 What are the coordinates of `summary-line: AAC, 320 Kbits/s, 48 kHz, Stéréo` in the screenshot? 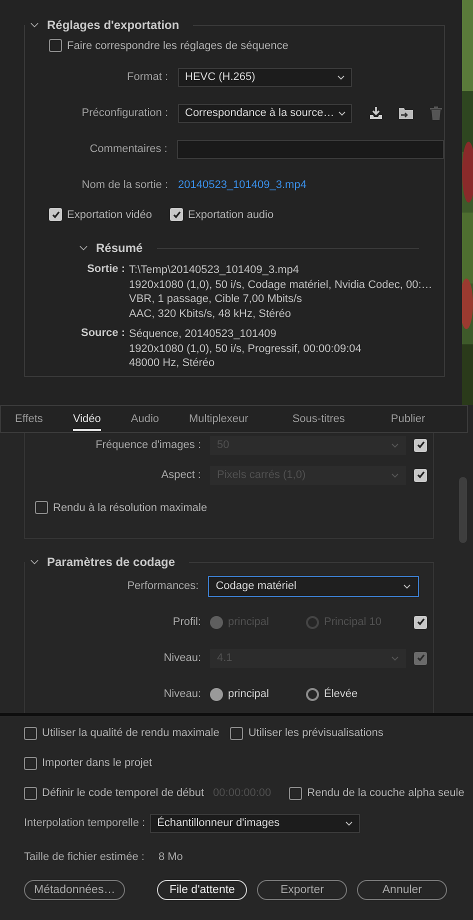 It's located at (210, 313).